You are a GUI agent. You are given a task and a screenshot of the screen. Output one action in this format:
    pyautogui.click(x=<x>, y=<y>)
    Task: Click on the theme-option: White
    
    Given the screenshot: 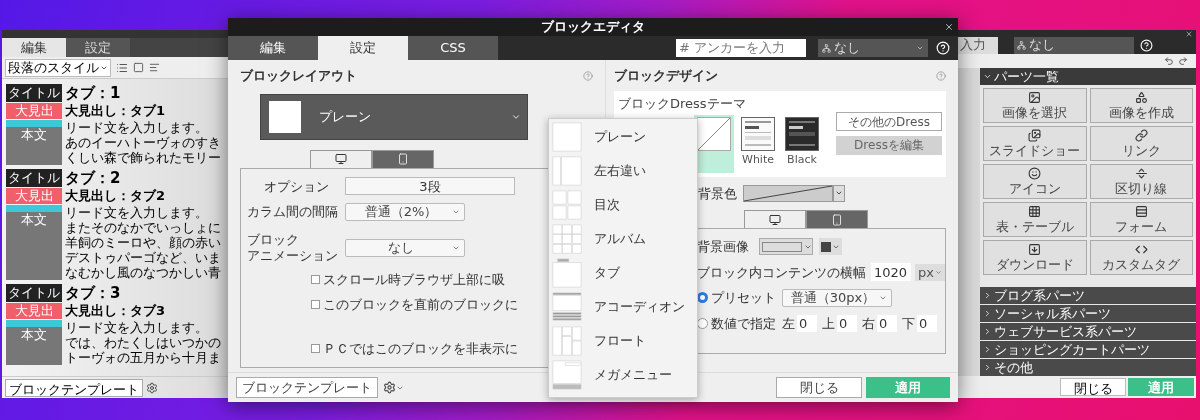 What is the action you would take?
    pyautogui.click(x=758, y=144)
    